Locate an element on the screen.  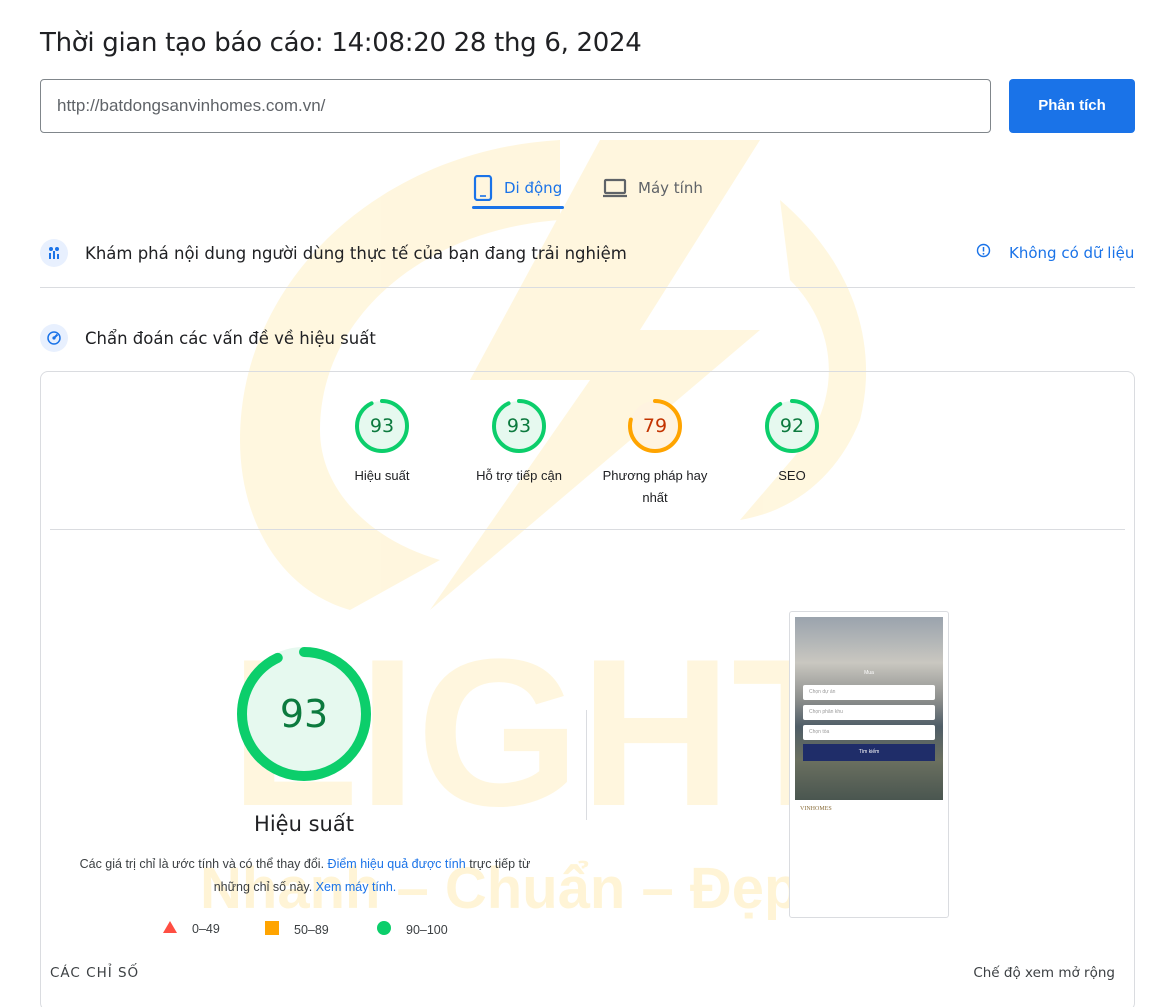
legend-range-fail: 0–49 is located at coordinates (206, 928).